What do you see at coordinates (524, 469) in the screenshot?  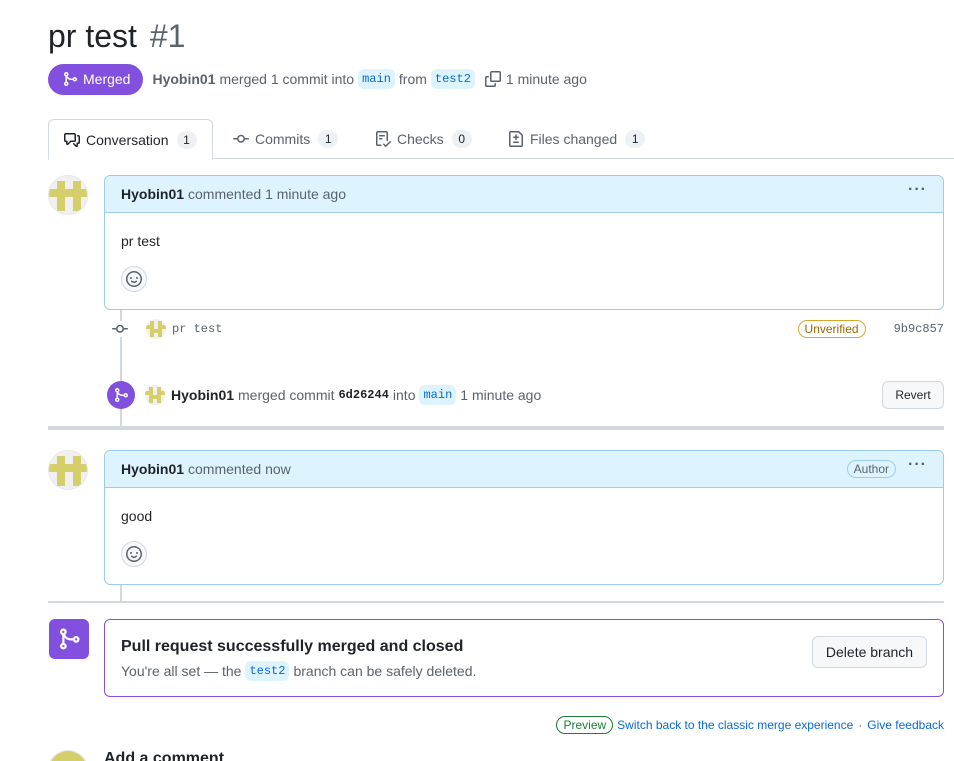 I see `comment-header: Hyobin01 commented now Author ···` at bounding box center [524, 469].